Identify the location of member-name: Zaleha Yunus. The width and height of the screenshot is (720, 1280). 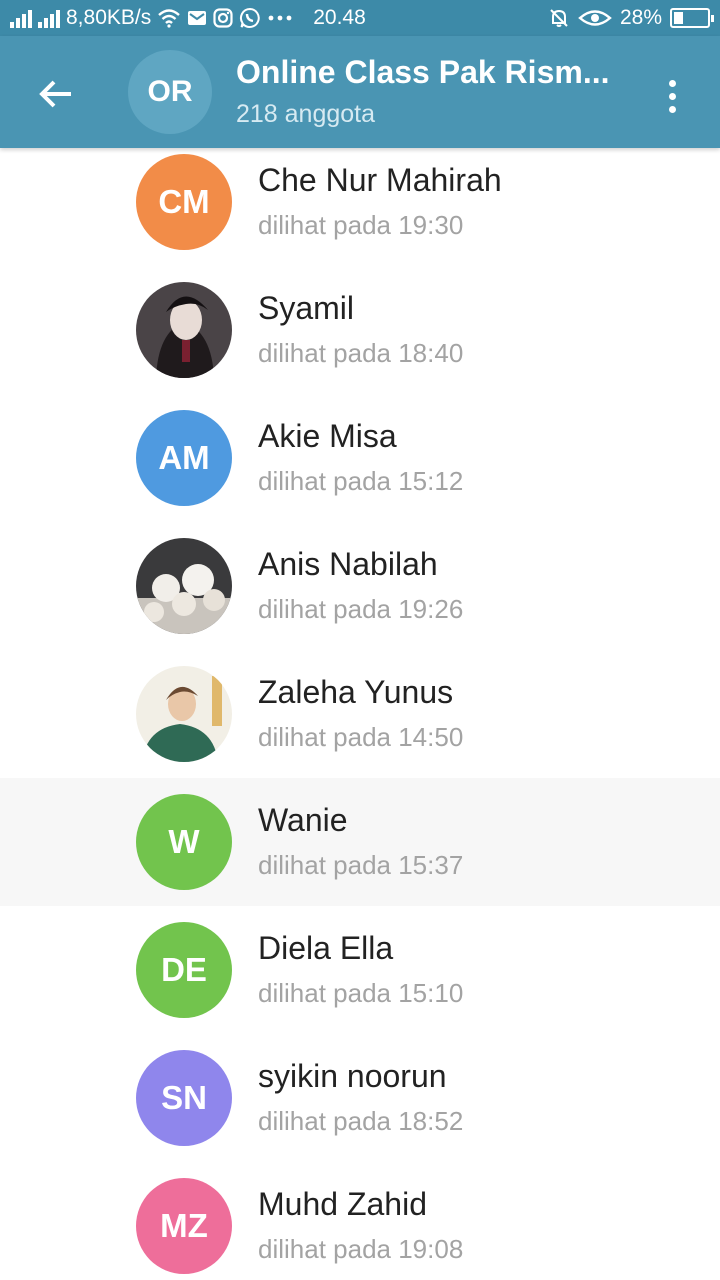
(356, 692).